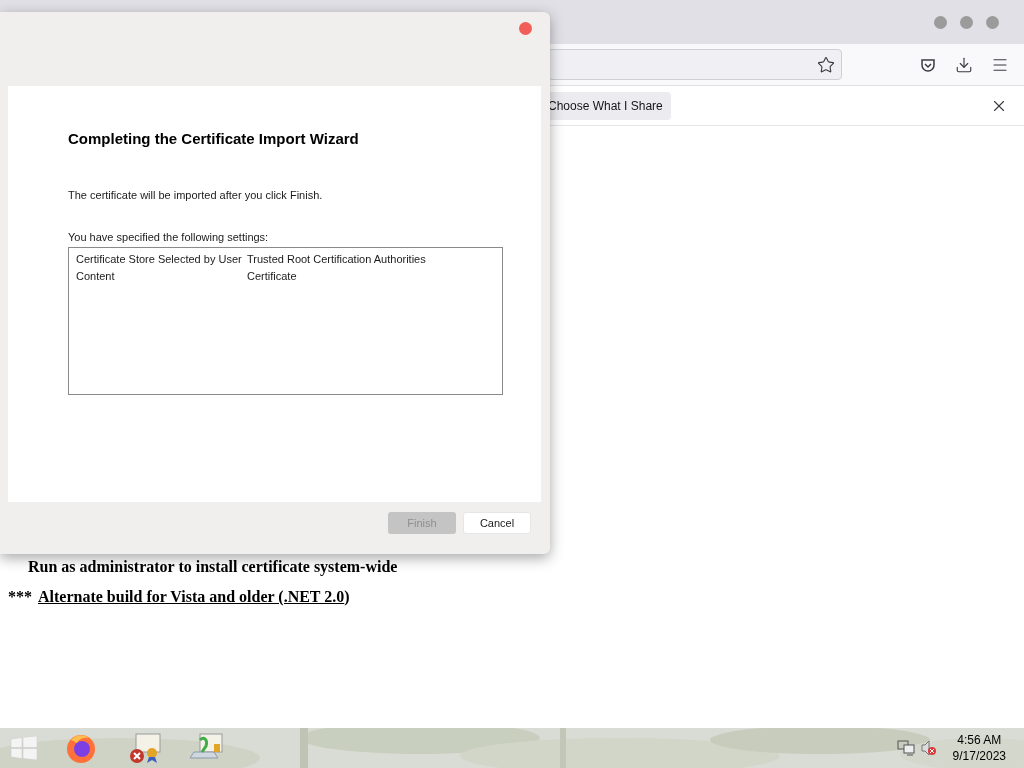  What do you see at coordinates (272, 276) in the screenshot?
I see `setting-value: Certificate` at bounding box center [272, 276].